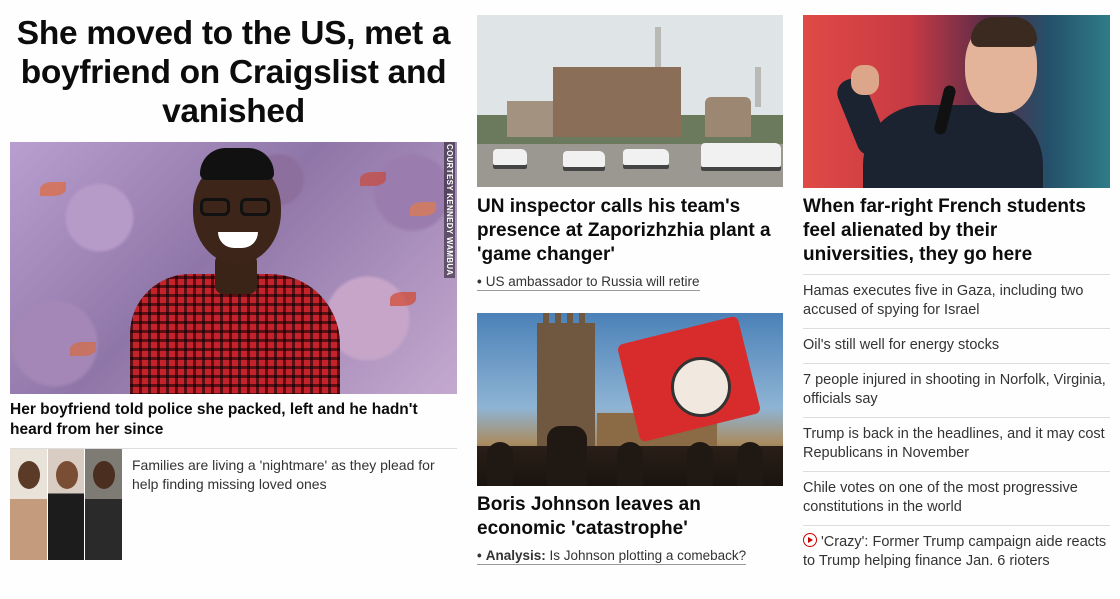  What do you see at coordinates (648, 555) in the screenshot?
I see `analysis-link-text: Is Johnson plotting a comeback?` at bounding box center [648, 555].